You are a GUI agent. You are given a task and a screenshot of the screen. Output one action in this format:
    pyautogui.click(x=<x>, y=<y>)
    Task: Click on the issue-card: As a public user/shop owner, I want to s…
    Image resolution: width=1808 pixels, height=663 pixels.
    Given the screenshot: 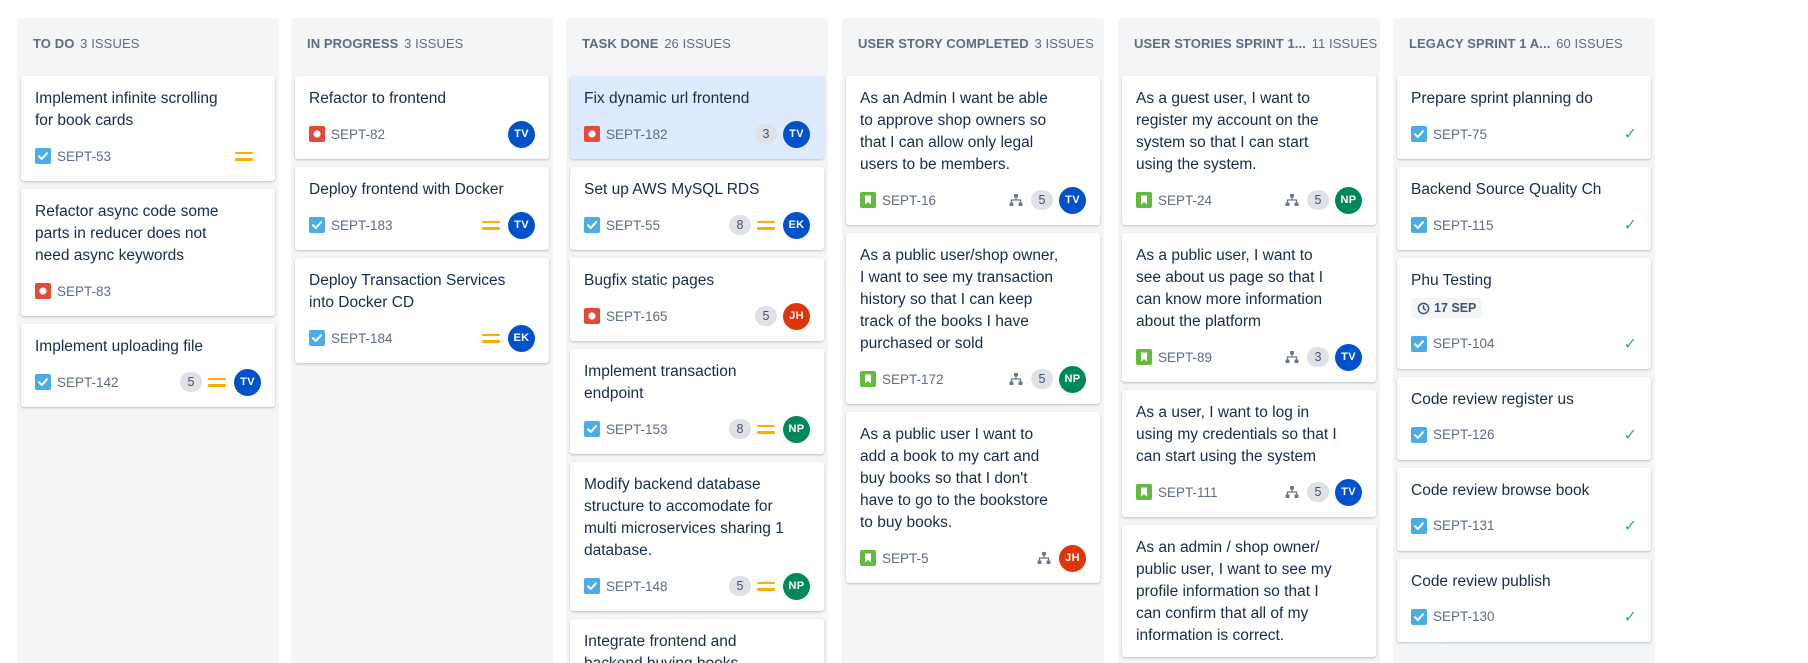 What is the action you would take?
    pyautogui.click(x=973, y=318)
    